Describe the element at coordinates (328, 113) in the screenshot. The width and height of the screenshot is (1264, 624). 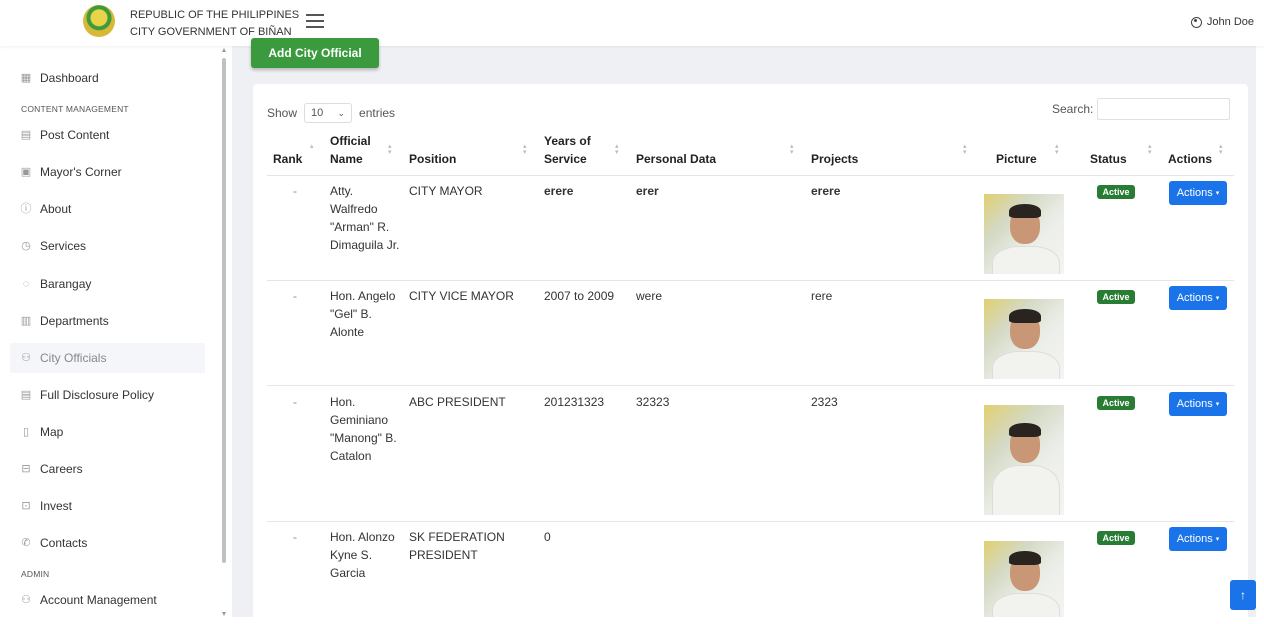
I see `entries-select: 10 ⌄` at that location.